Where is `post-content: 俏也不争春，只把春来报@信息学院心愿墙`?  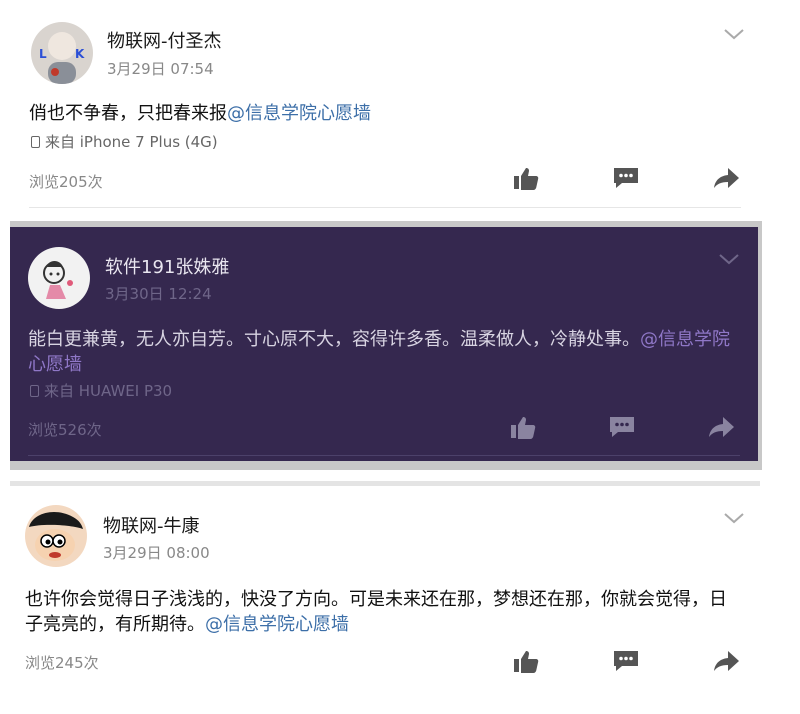
post-content: 俏也不争春，只把春来报@信息学院心愿墙 is located at coordinates (389, 113).